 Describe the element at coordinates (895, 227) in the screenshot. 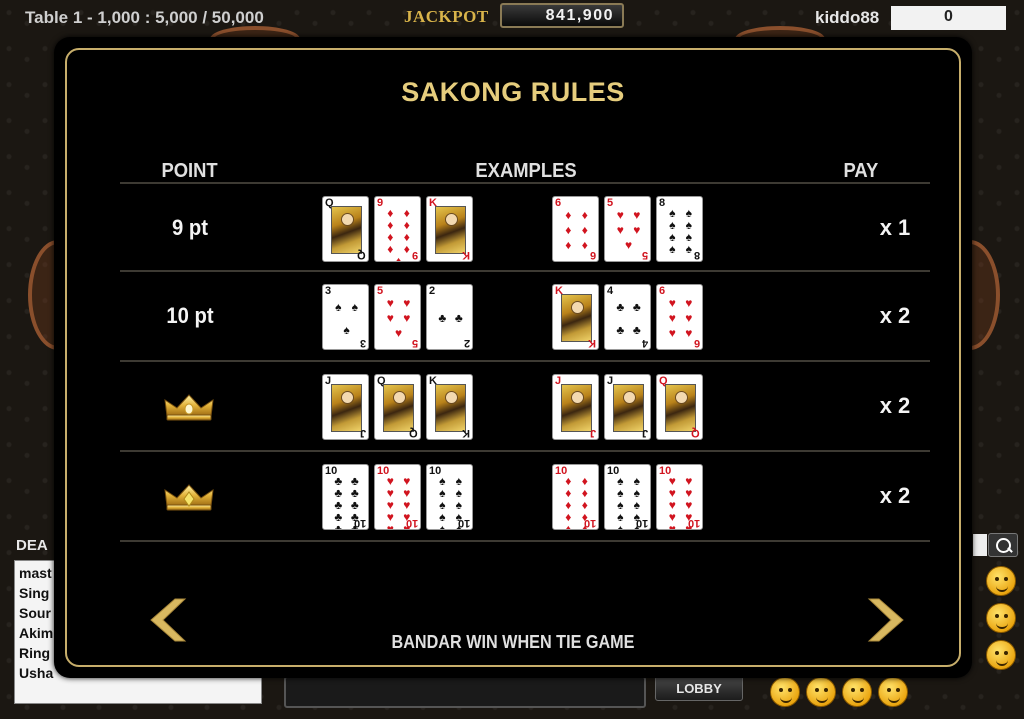

I see `pay-label: x 1` at that location.